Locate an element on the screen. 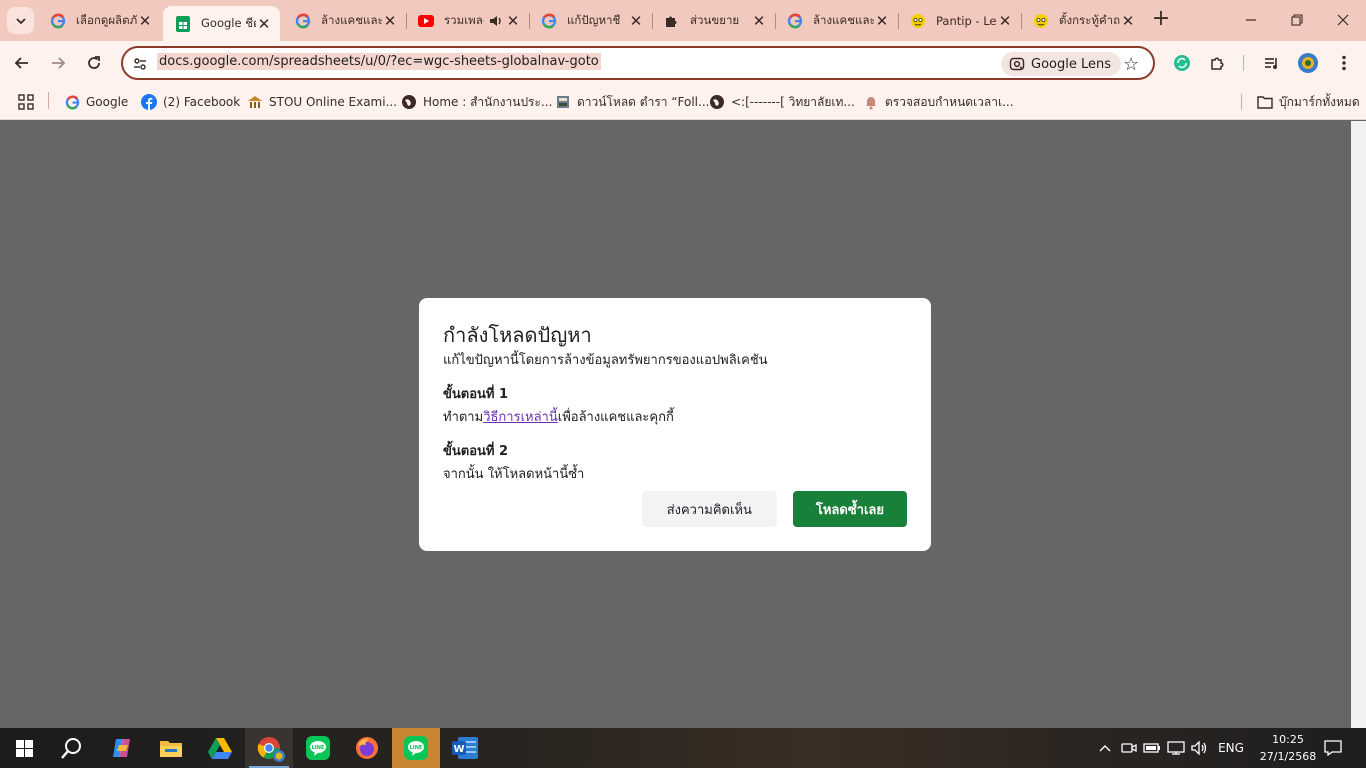 Image resolution: width=1366 pixels, height=768 pixels. clear-cache-instructions-link: วิธีการเหล่านี้ is located at coordinates (520, 417).